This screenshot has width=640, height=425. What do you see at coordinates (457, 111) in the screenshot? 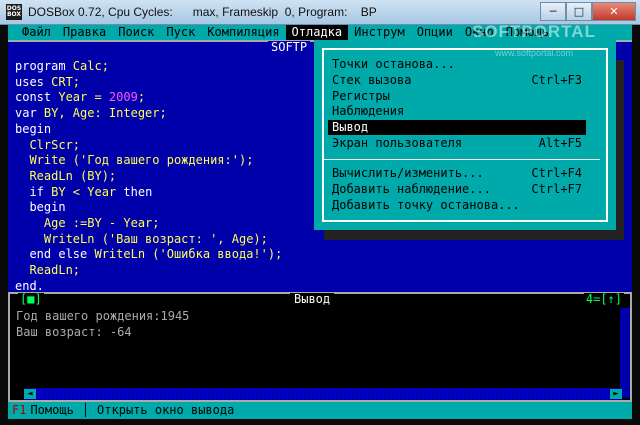
I see `debug-menu-item: Наблюдения` at bounding box center [457, 111].